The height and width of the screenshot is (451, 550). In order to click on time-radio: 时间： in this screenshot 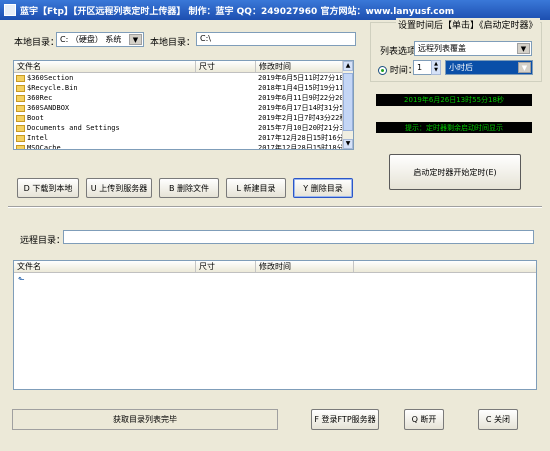, I will do `click(397, 69)`.